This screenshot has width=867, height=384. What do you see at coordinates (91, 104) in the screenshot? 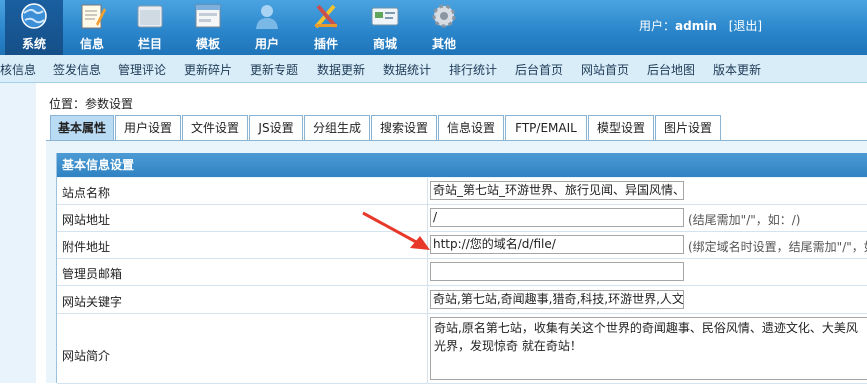
I see `breadcrumb: 位置：参数设置` at bounding box center [91, 104].